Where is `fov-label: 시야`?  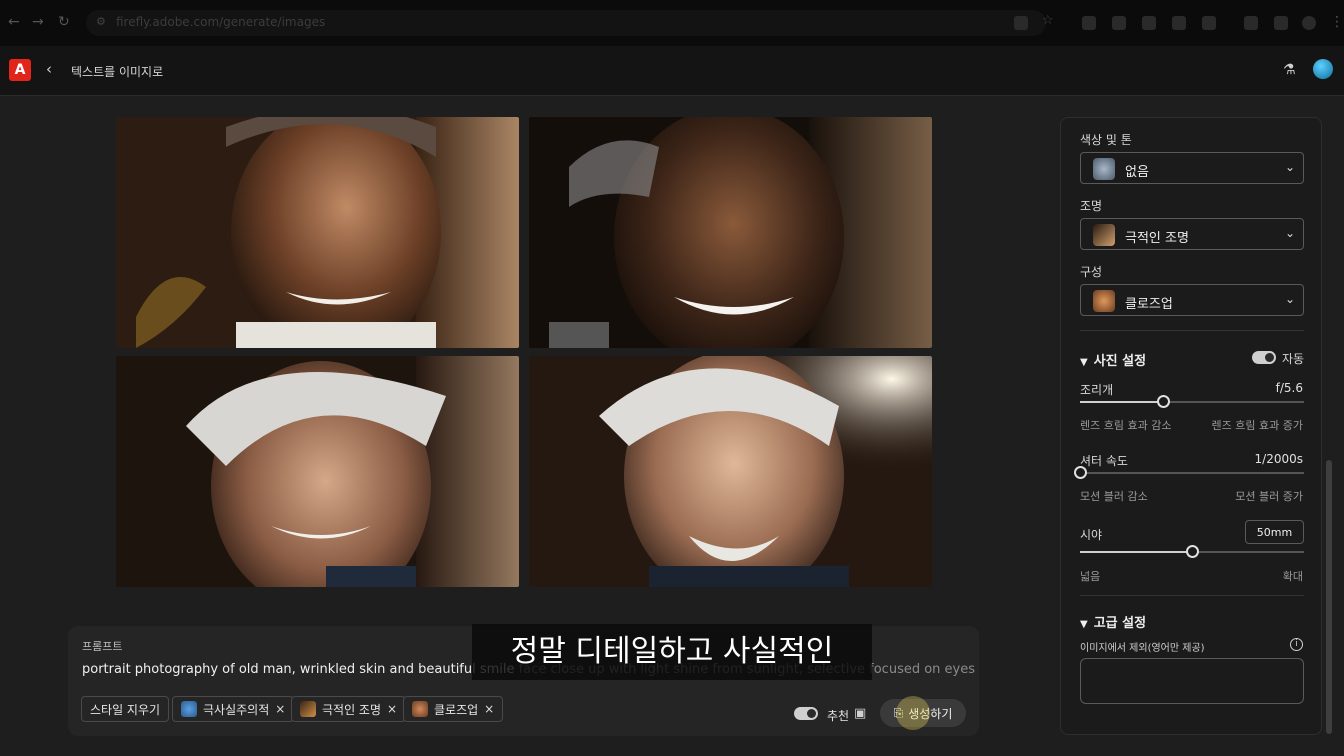
fov-label: 시야 is located at coordinates (1091, 535).